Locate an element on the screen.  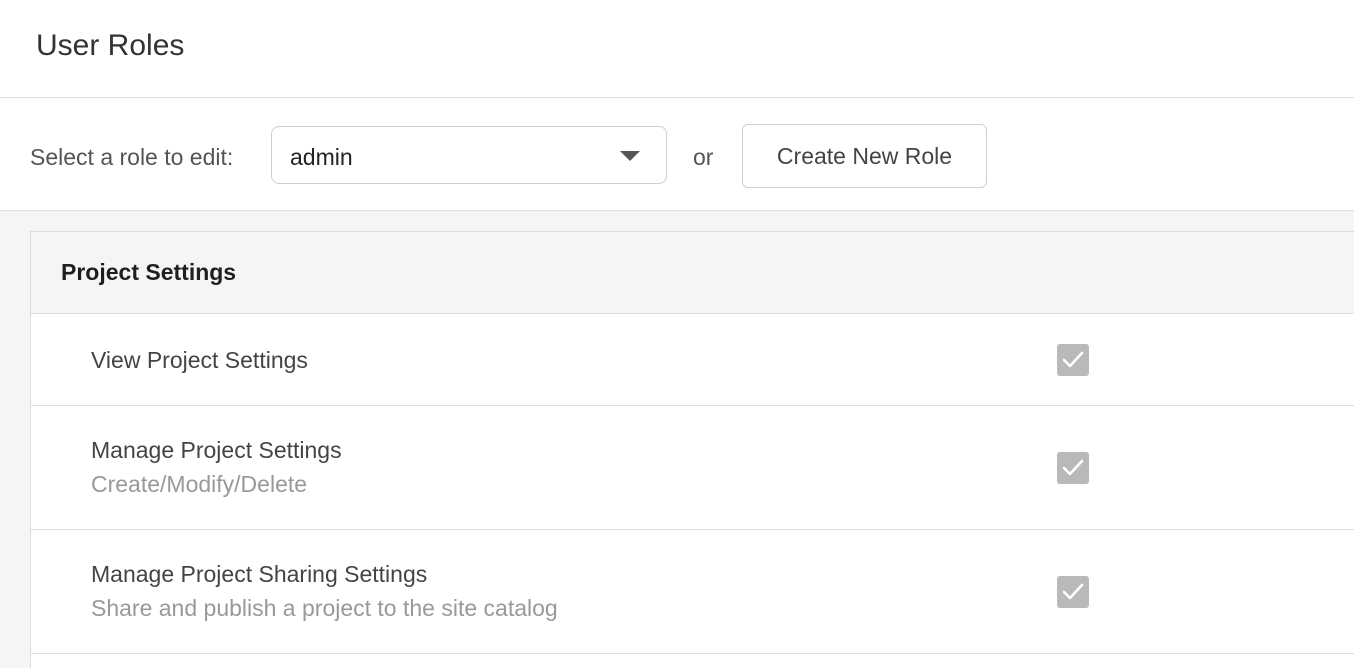
or-text: or is located at coordinates (703, 157).